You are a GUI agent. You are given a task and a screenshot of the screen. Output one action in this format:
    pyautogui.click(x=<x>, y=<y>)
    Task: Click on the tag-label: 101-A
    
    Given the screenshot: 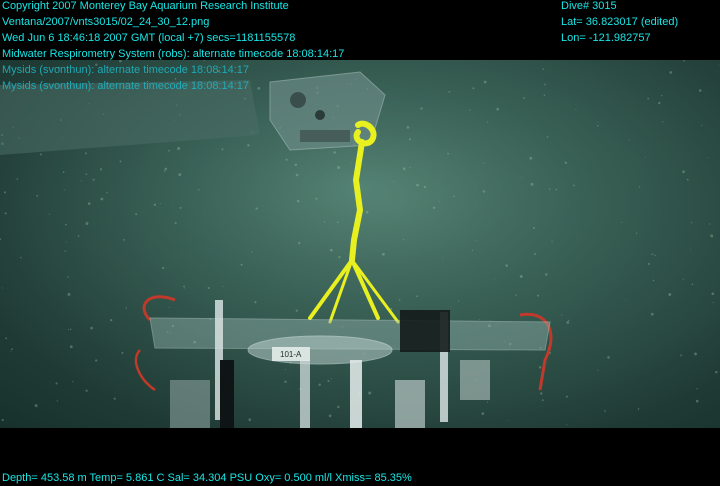 What is the action you would take?
    pyautogui.click(x=291, y=354)
    